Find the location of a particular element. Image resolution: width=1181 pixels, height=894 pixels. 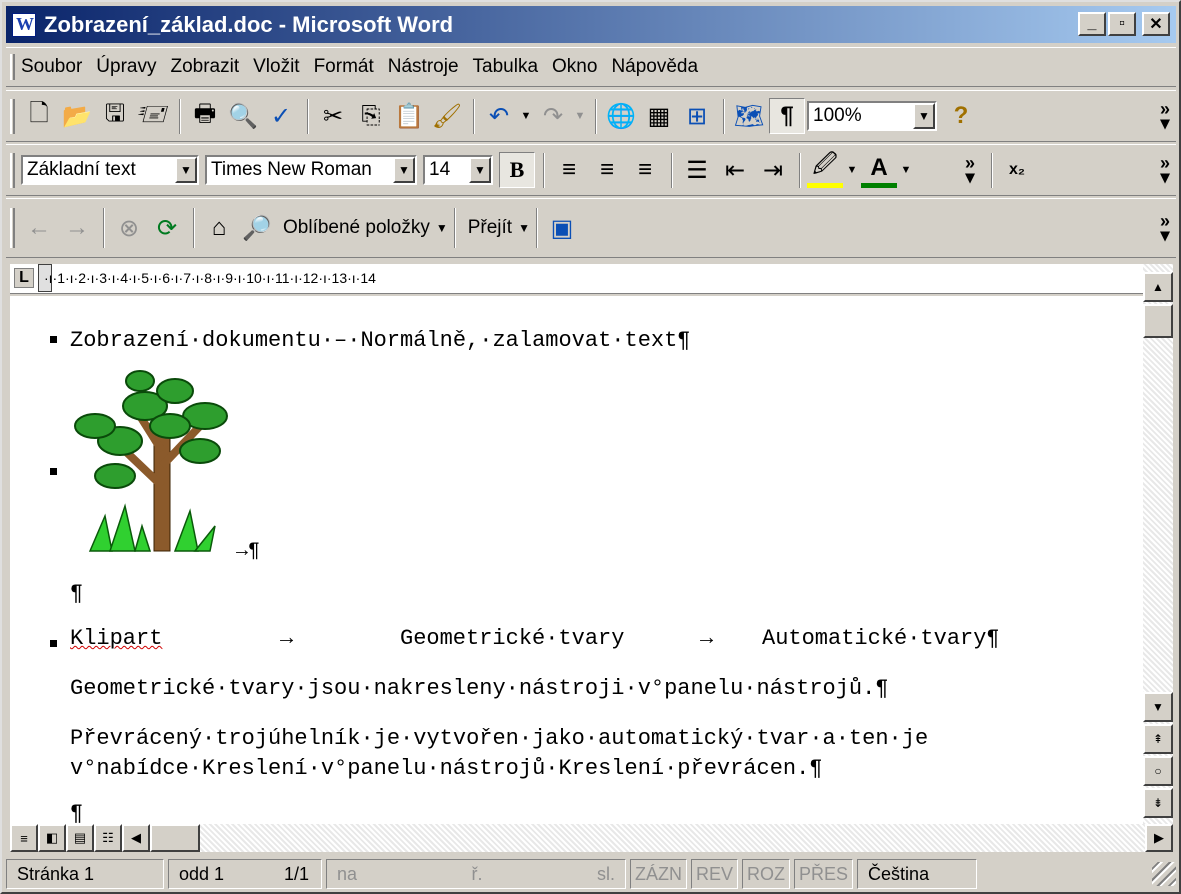

hyperlink-icon: 🌐 is located at coordinates (621, 116).